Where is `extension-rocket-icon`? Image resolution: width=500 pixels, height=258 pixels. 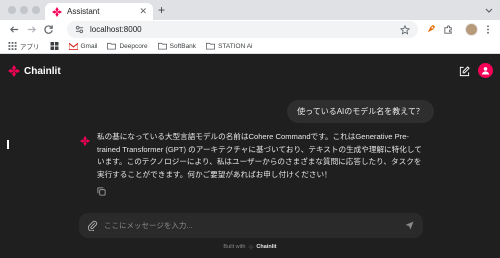
extension-rocket-icon is located at coordinates (430, 29).